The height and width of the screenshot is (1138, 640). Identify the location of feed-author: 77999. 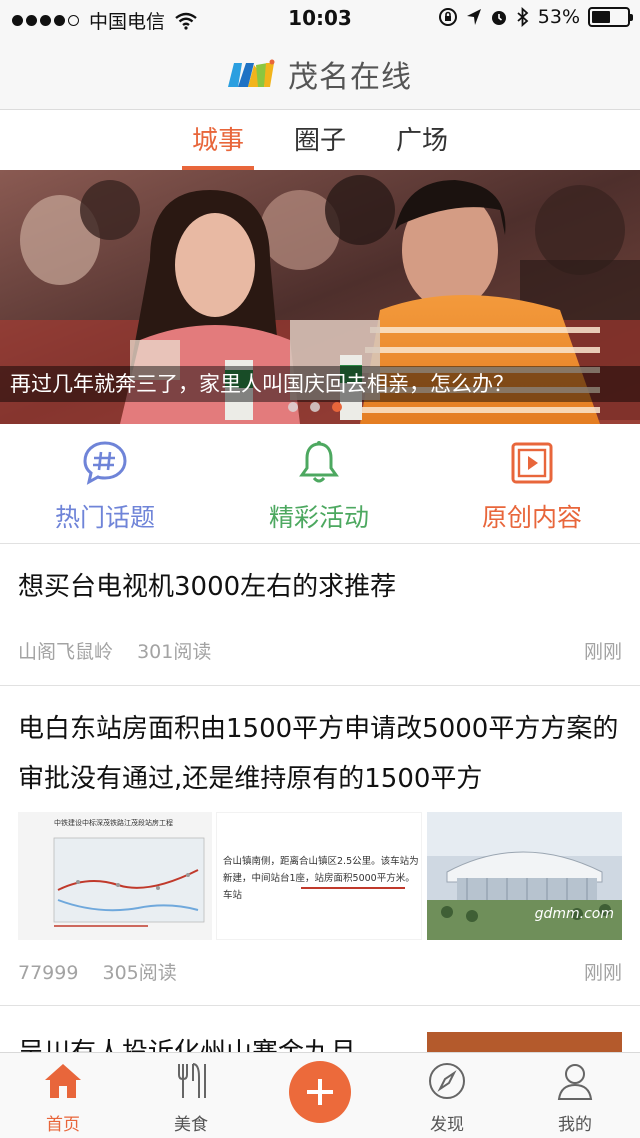
(48, 973).